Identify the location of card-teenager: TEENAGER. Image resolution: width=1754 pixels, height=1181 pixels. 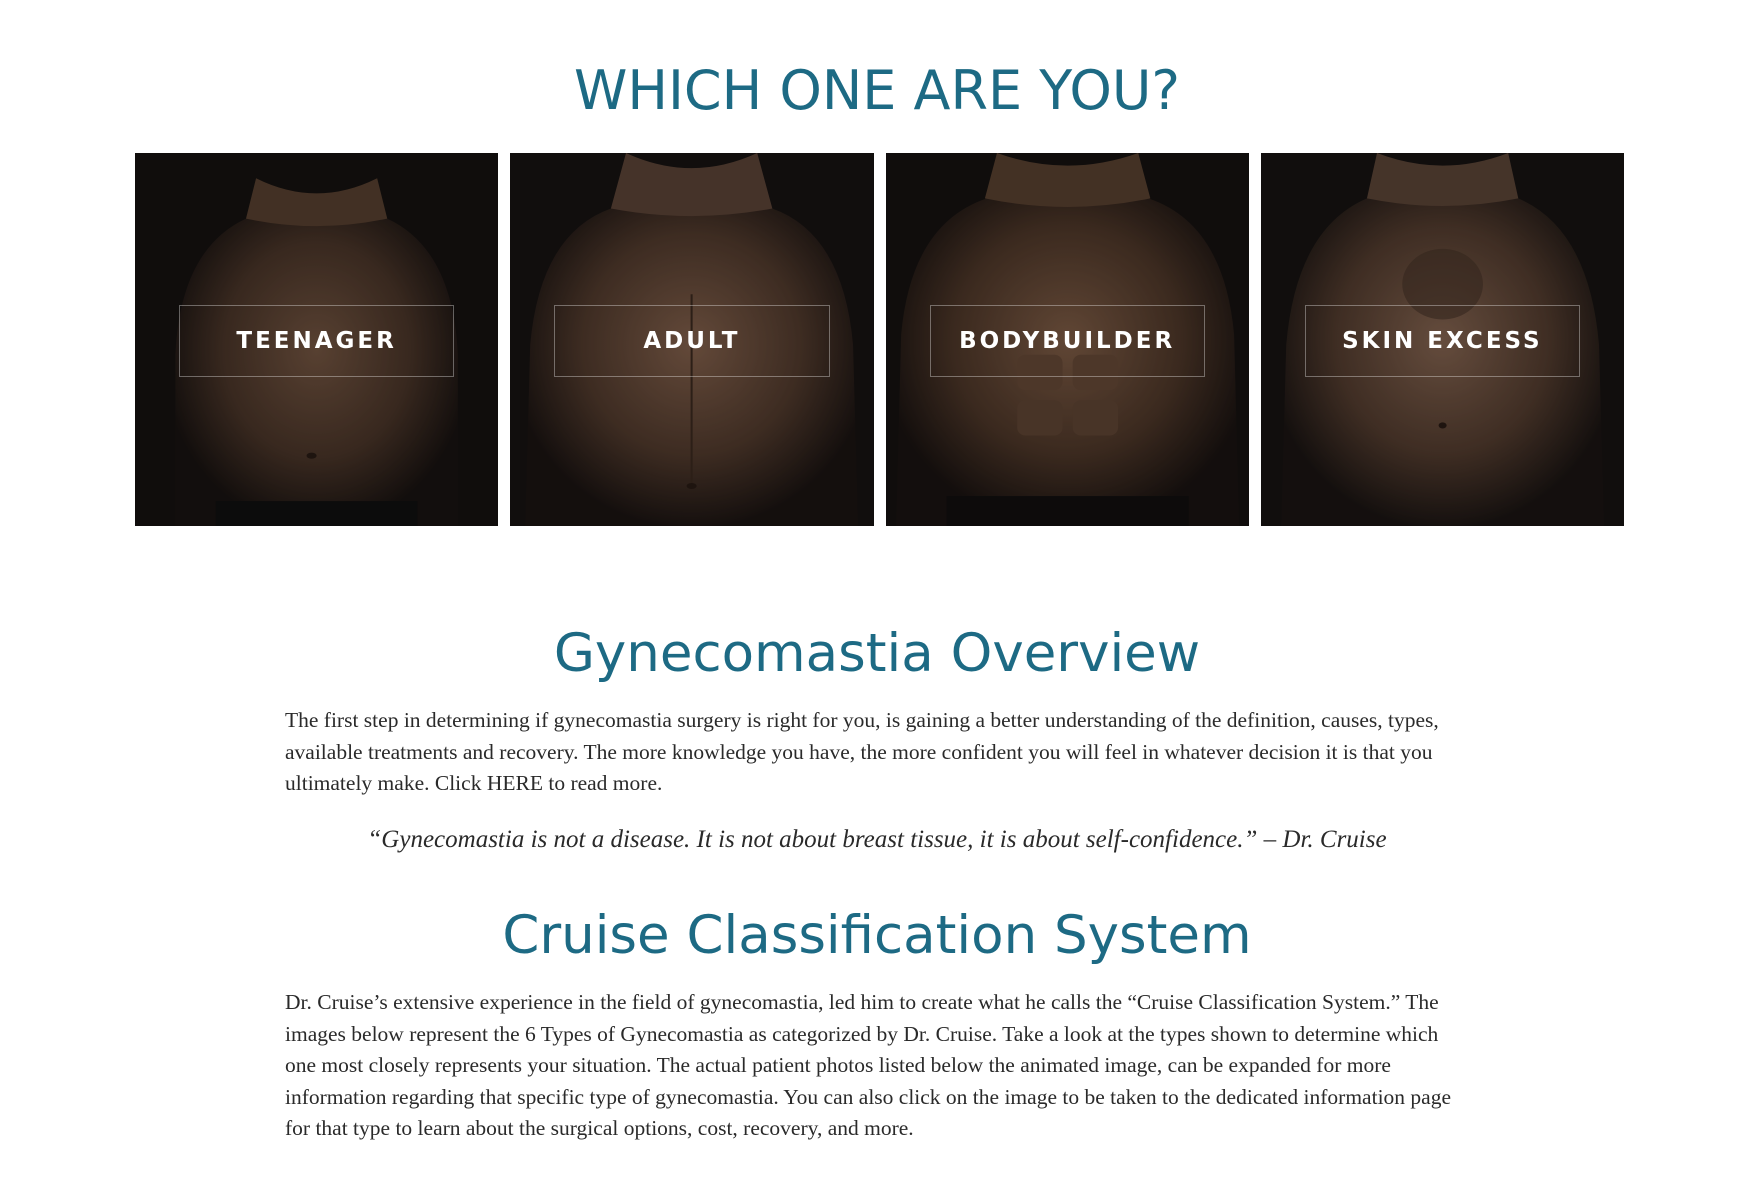
(317, 339).